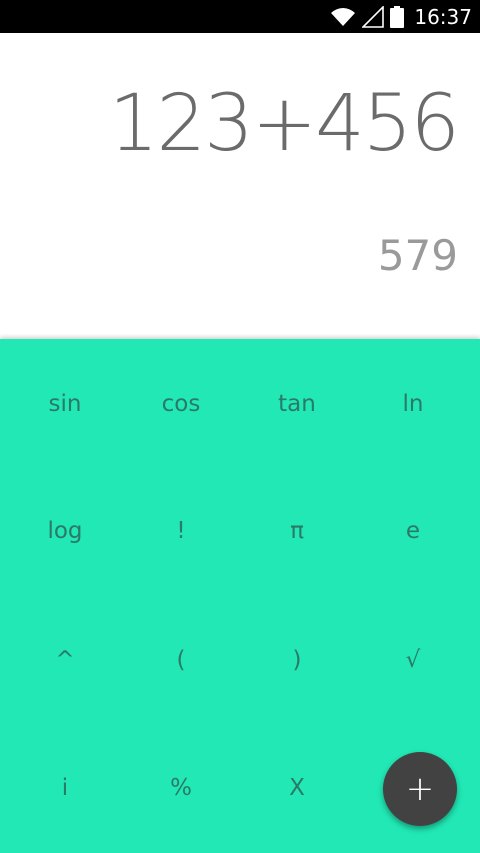 This screenshot has height=853, width=480. I want to click on status-icons: 16:37, so click(401, 16).